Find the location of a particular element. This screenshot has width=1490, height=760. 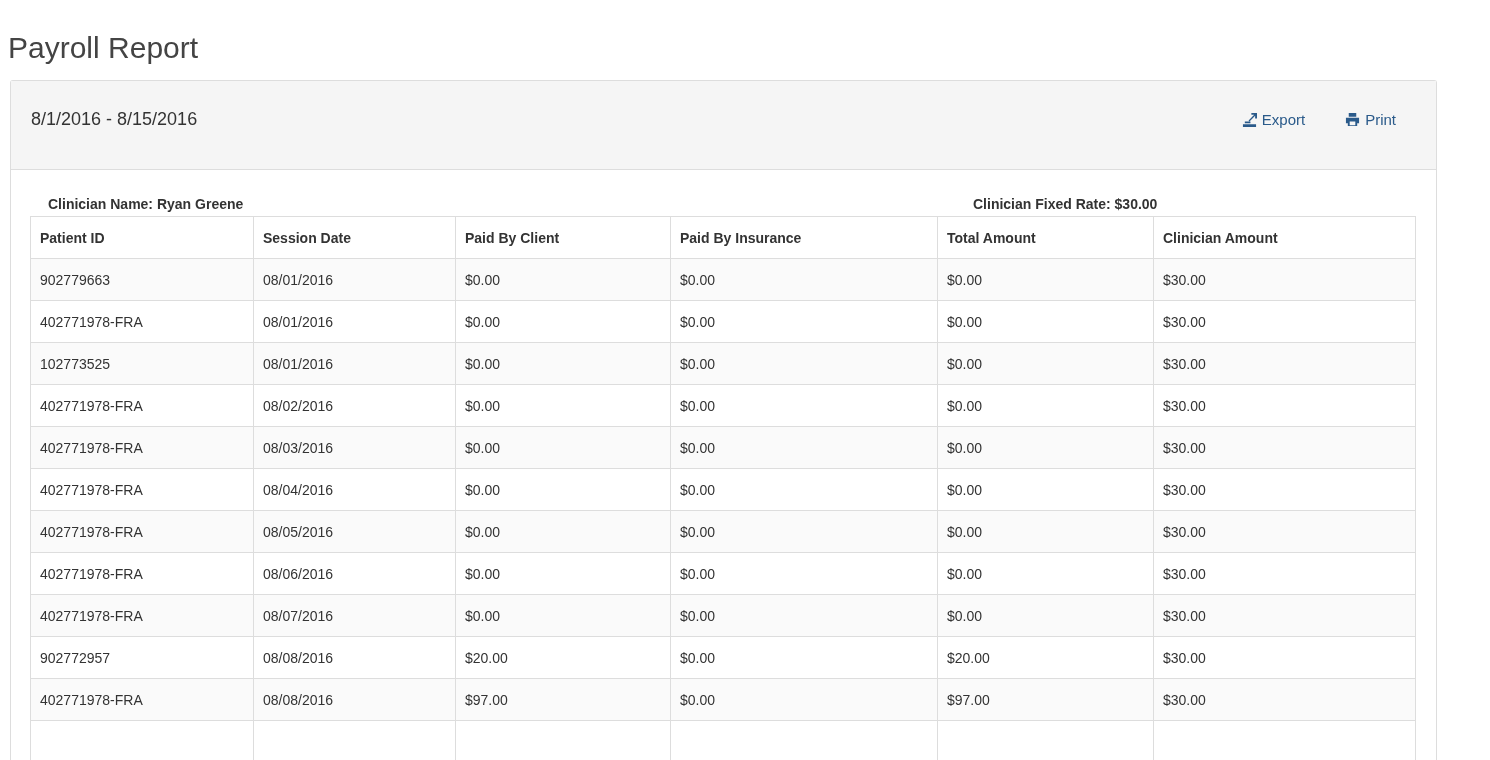

page-title: Payroll Report is located at coordinates (103, 48).